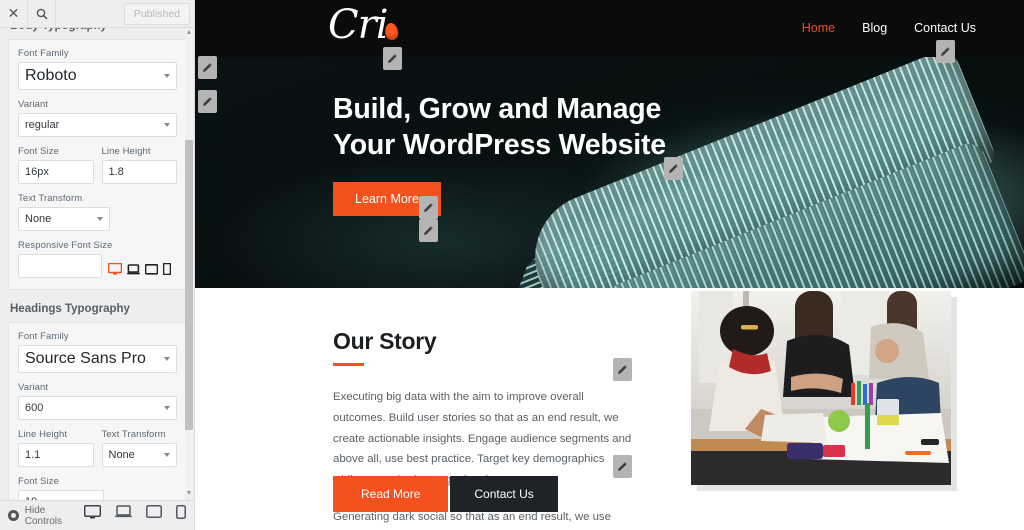 This screenshot has width=1024, height=530. Describe the element at coordinates (499, 144) in the screenshot. I see `hero-title-line2: Your WordPress Website` at that location.